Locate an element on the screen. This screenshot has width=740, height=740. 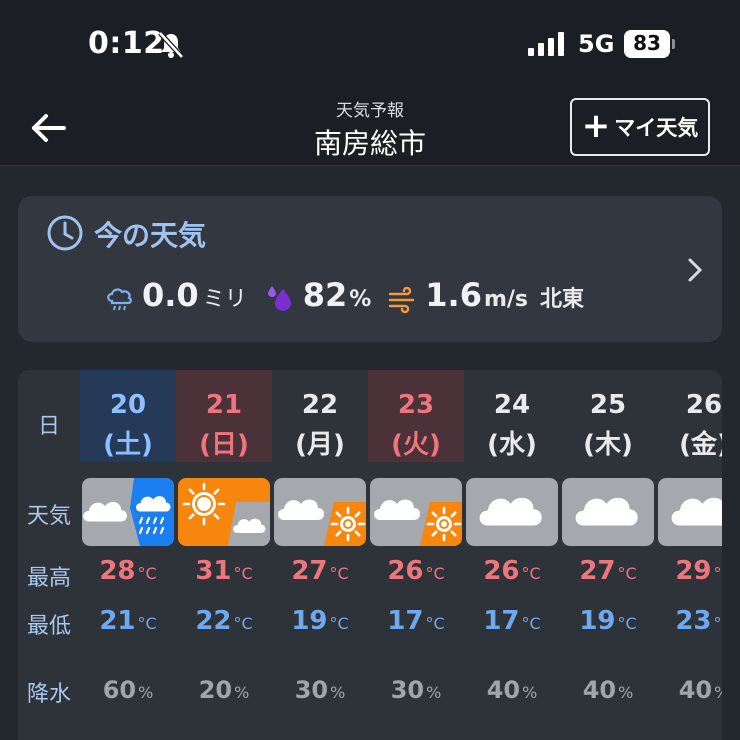
day-header: 25 (木) is located at coordinates (608, 416).